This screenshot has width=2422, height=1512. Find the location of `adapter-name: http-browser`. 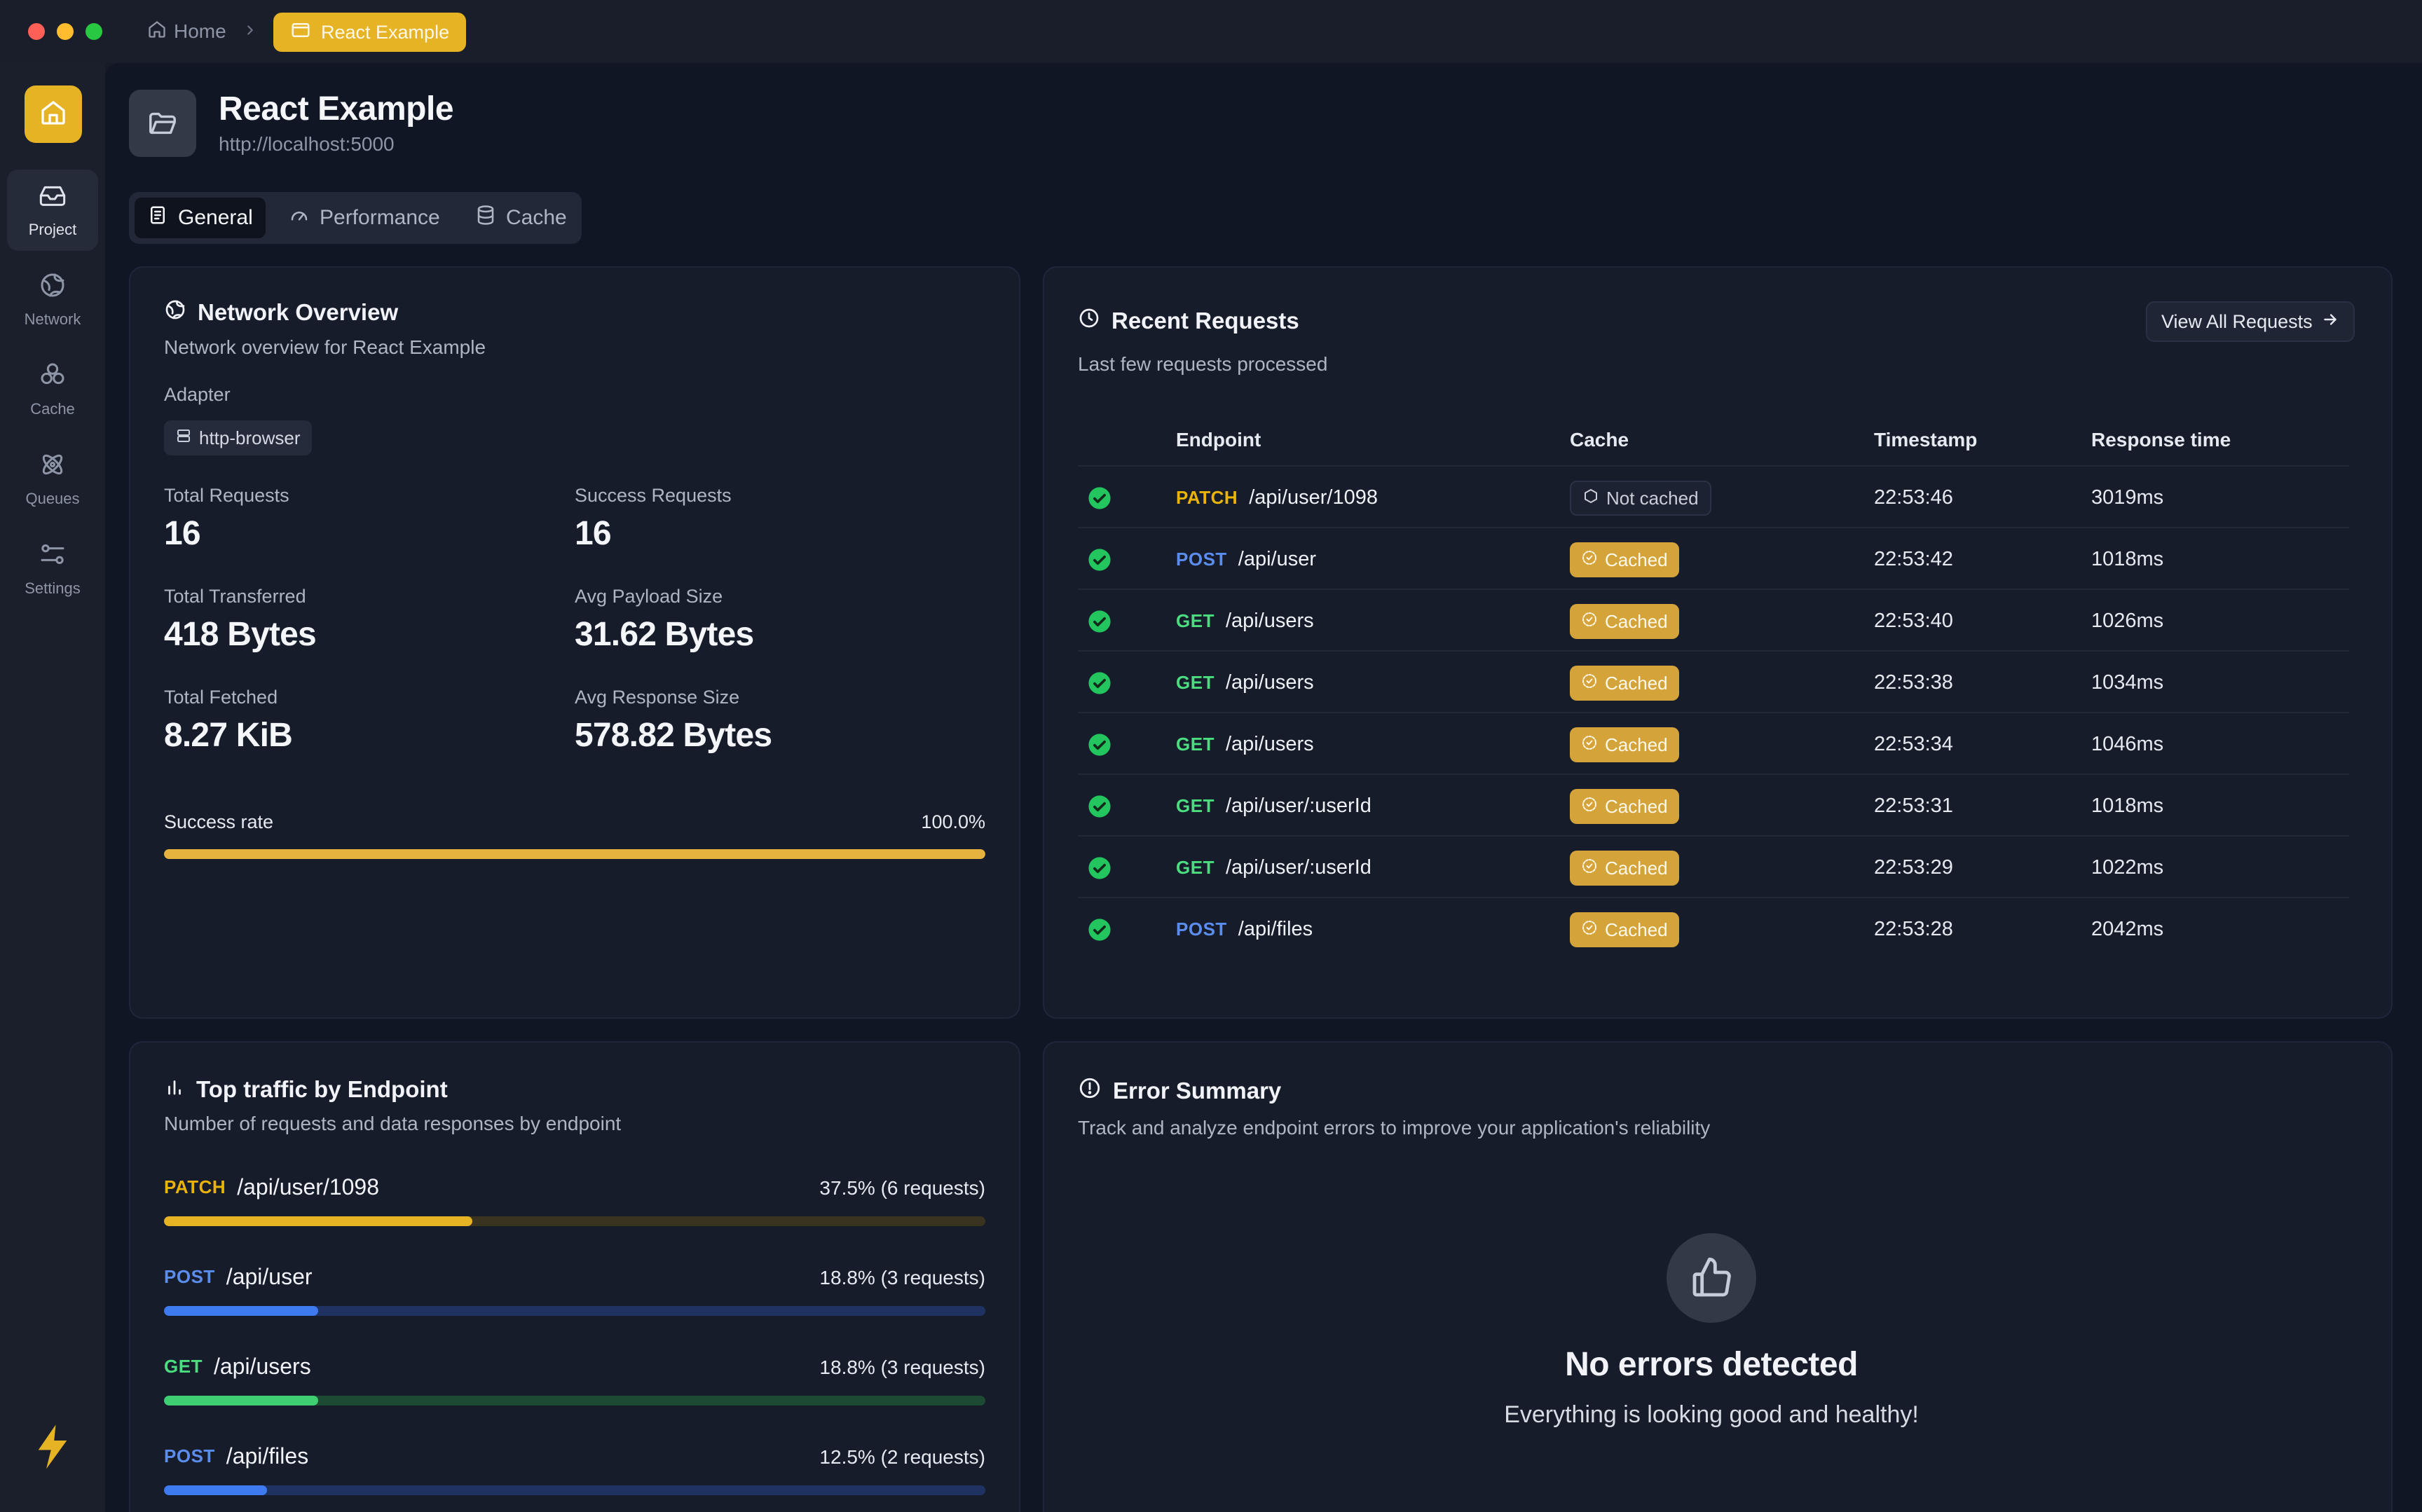

adapter-name: http-browser is located at coordinates (250, 437).